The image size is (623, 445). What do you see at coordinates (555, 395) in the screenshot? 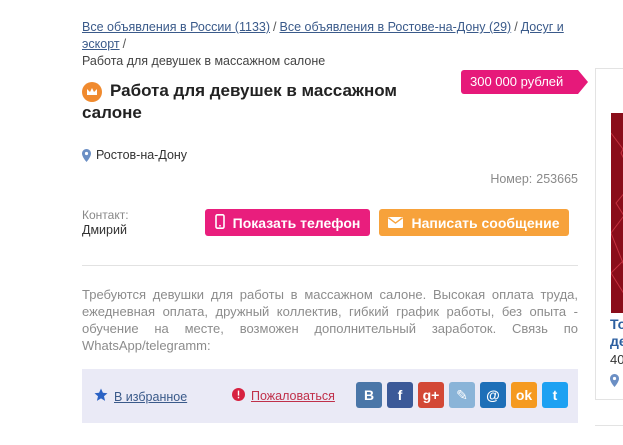
I see `twitter-share-icon: t` at bounding box center [555, 395].